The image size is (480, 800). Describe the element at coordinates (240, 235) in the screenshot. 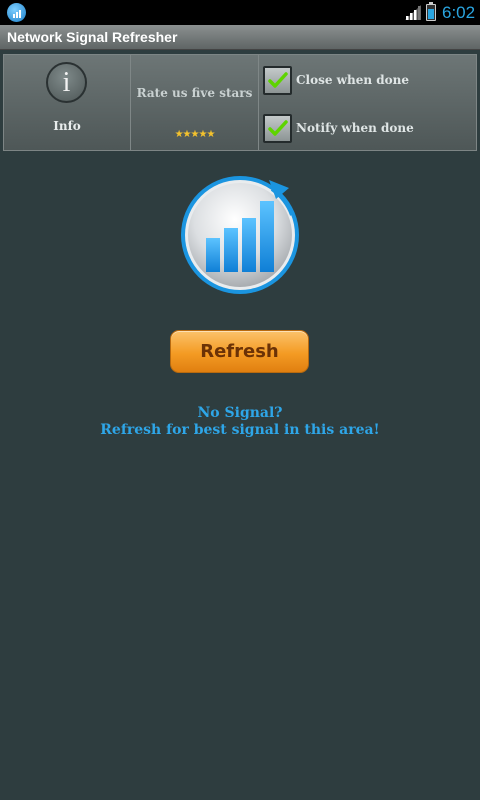

I see `signal-refresh-icon` at that location.